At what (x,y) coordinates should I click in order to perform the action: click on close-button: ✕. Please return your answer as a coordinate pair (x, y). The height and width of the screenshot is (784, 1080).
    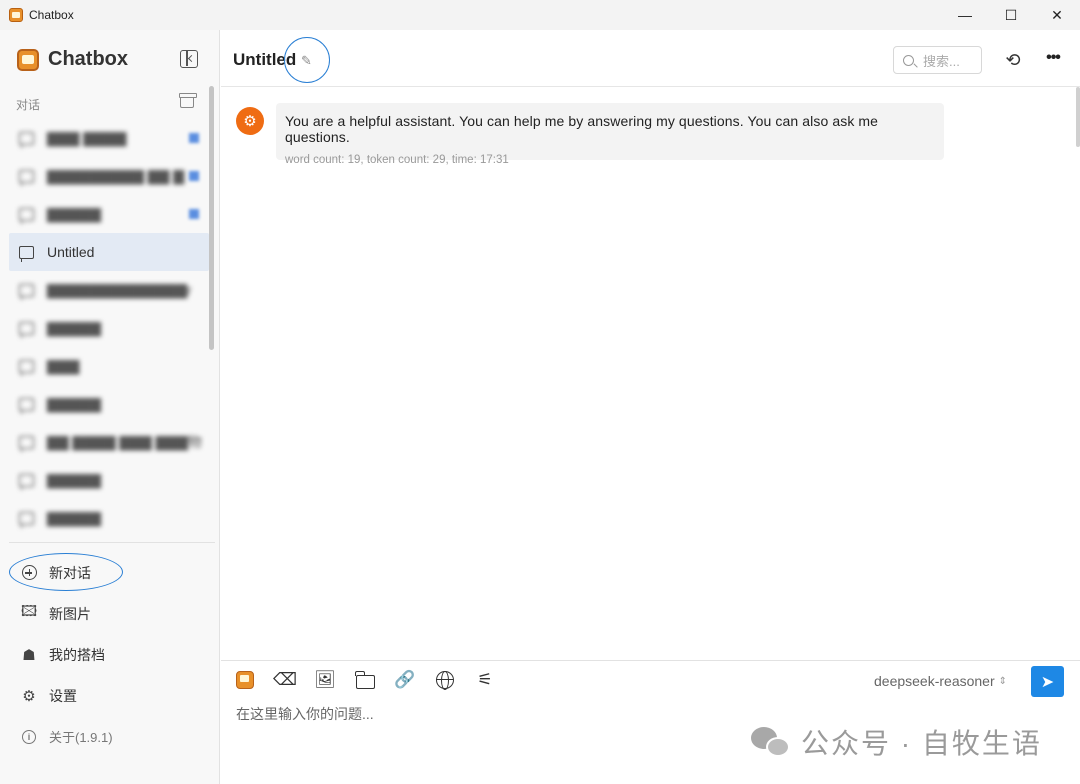
    Looking at the image, I should click on (1057, 15).